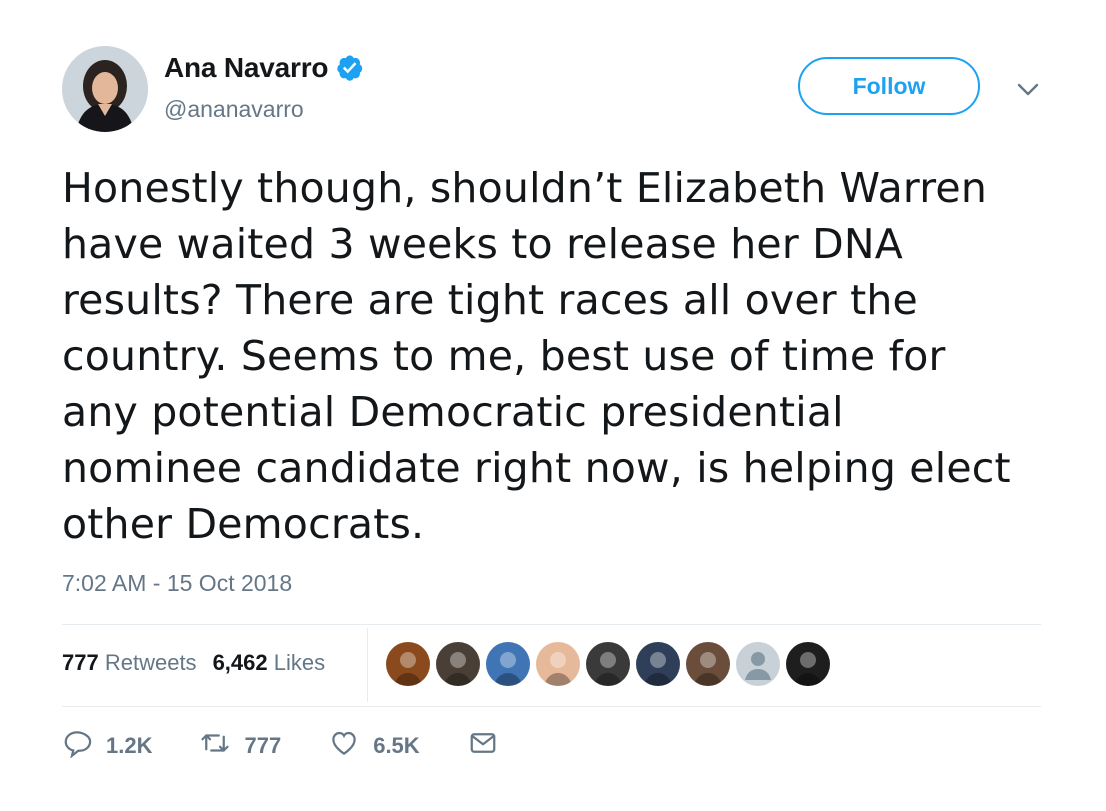 The image size is (1106, 811). What do you see at coordinates (215, 745) in the screenshot?
I see `retweet-icon` at bounding box center [215, 745].